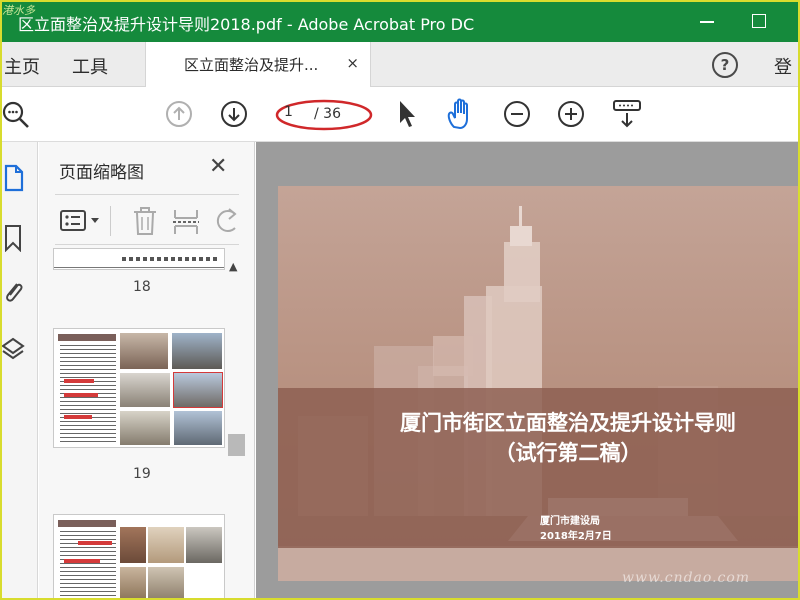 This screenshot has height=600, width=800. I want to click on tools-menu: 工具, so click(90, 66).